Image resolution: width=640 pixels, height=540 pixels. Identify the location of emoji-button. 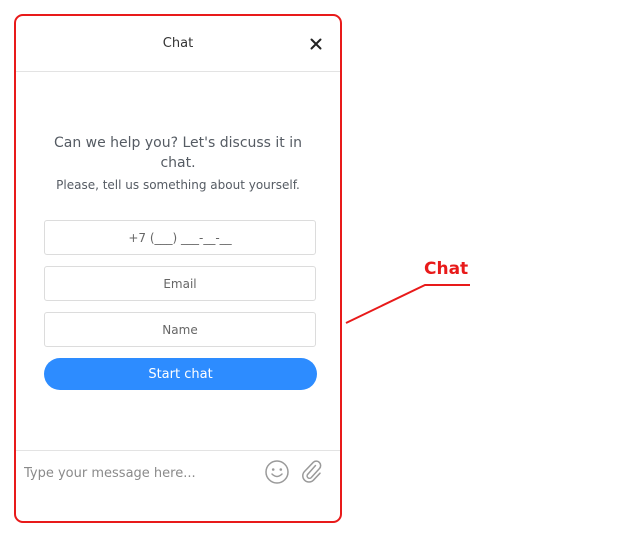
(277, 472).